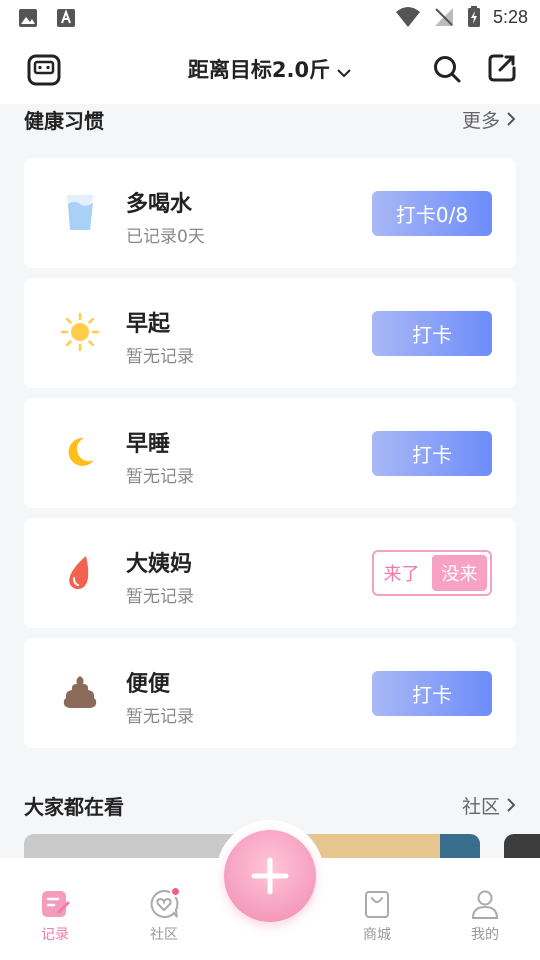 The width and height of the screenshot is (540, 960). What do you see at coordinates (270, 333) in the screenshot?
I see `habit-card-early-rise: 早起 暂无记录 打卡` at bounding box center [270, 333].